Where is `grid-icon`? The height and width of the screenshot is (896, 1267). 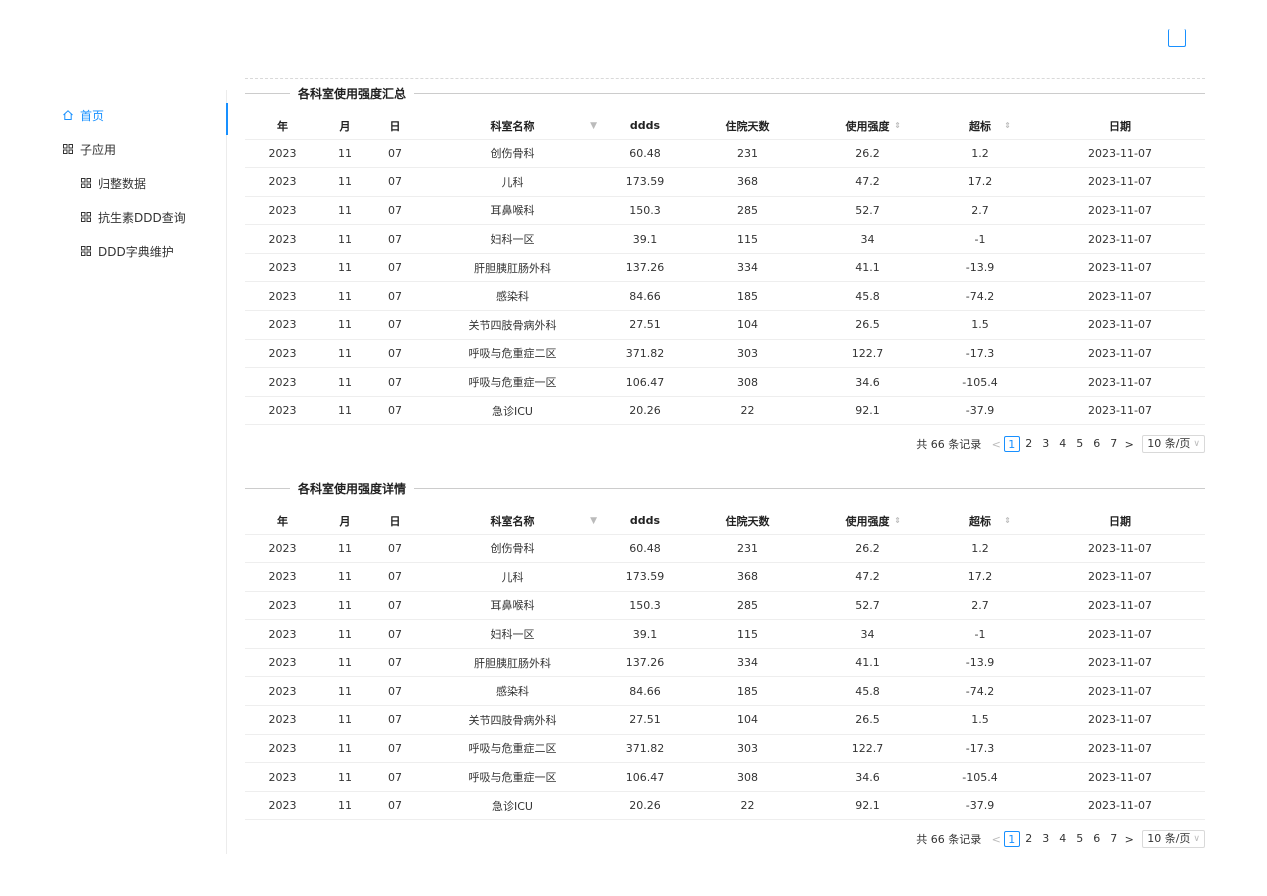 grid-icon is located at coordinates (68, 149).